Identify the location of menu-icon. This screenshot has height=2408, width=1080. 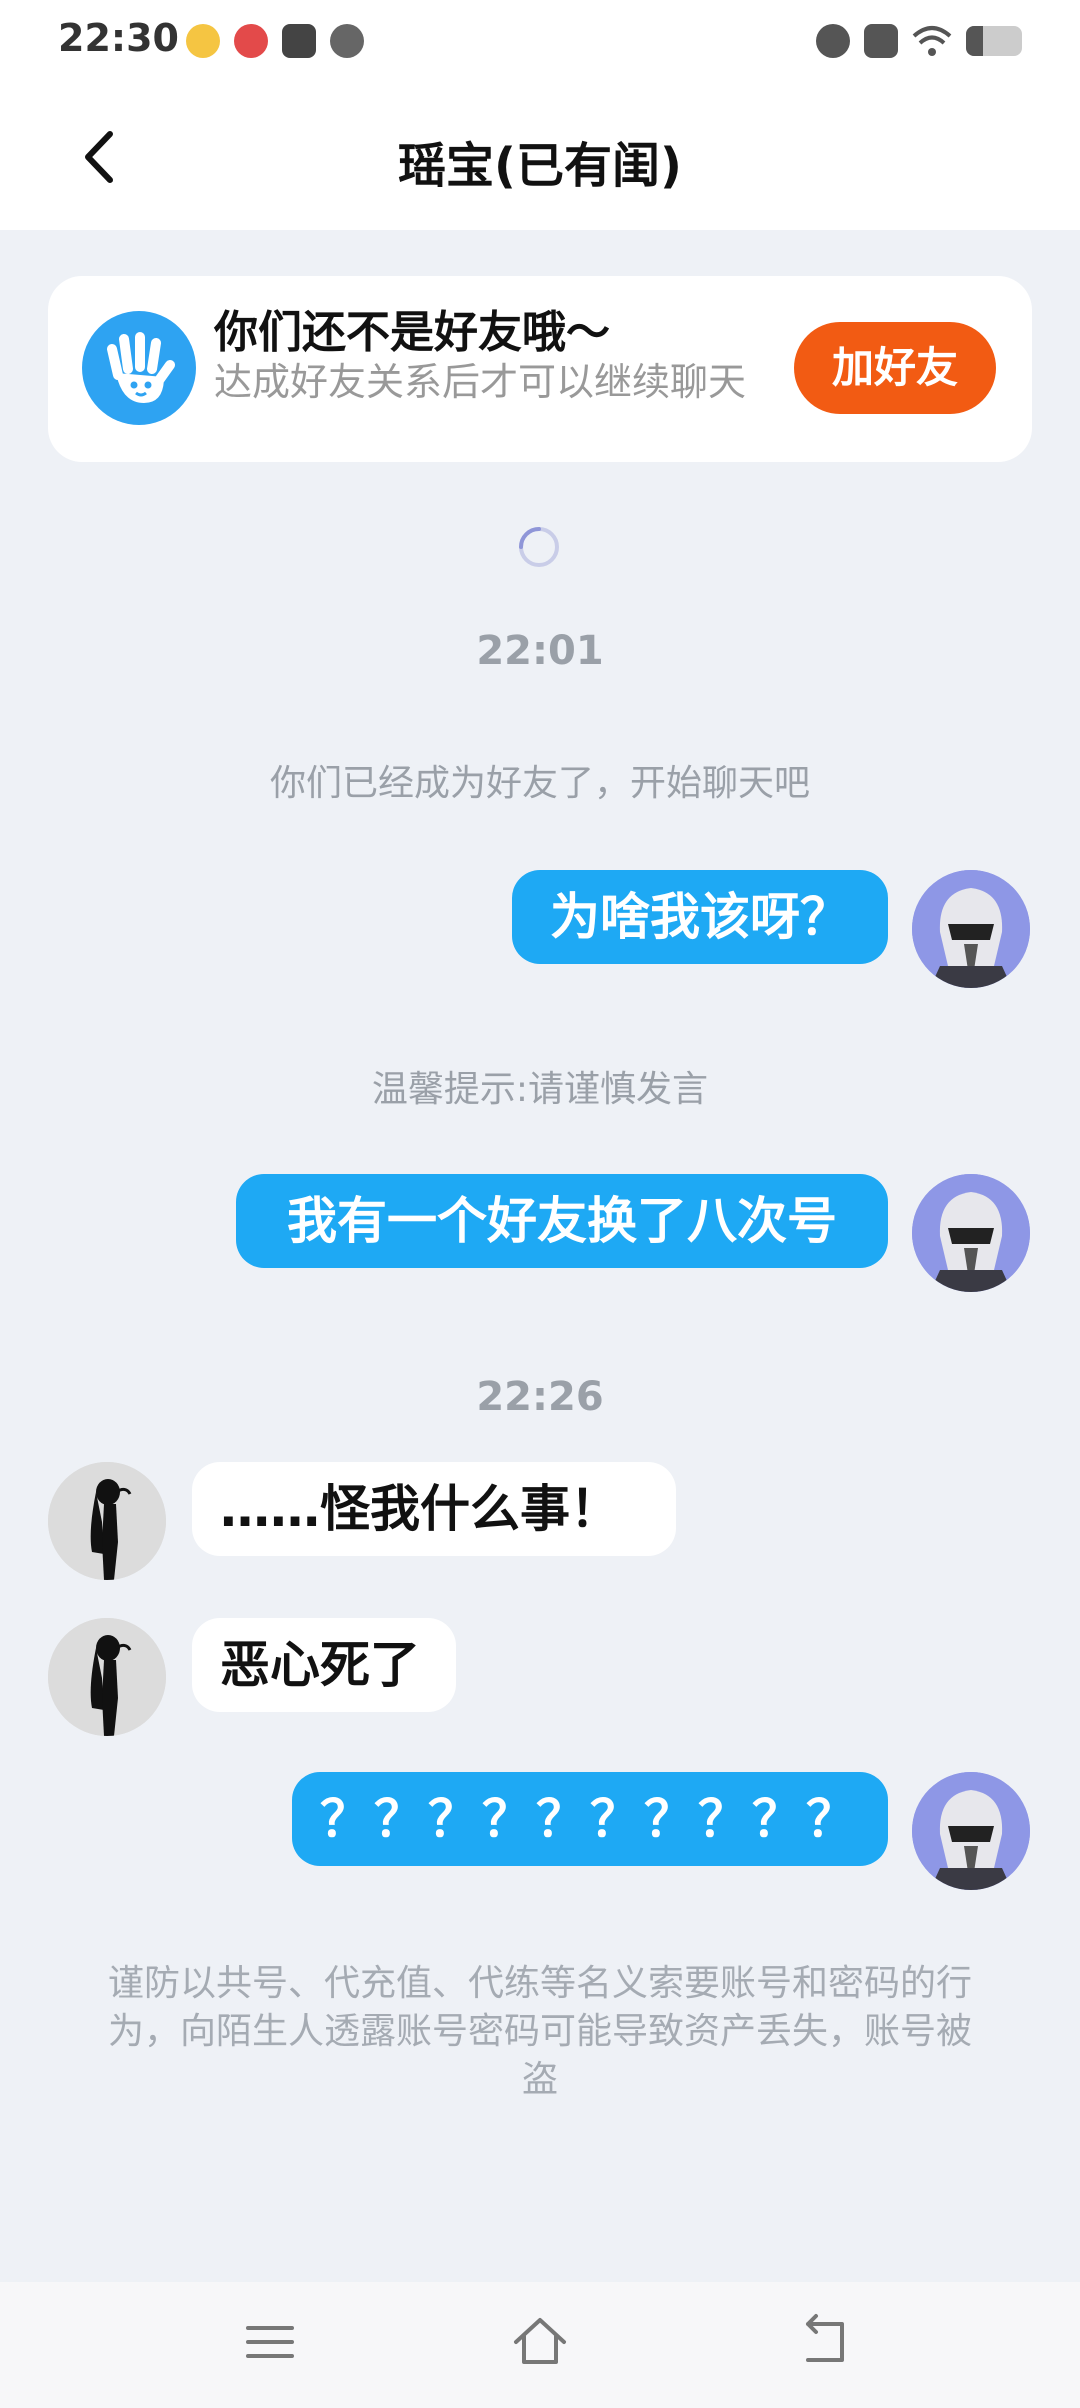
(270, 2342).